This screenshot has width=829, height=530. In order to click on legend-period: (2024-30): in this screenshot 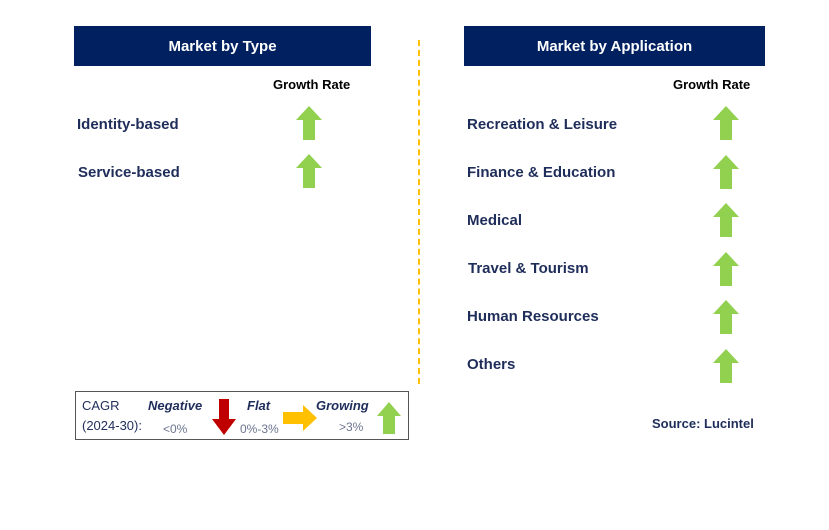, I will do `click(112, 425)`.